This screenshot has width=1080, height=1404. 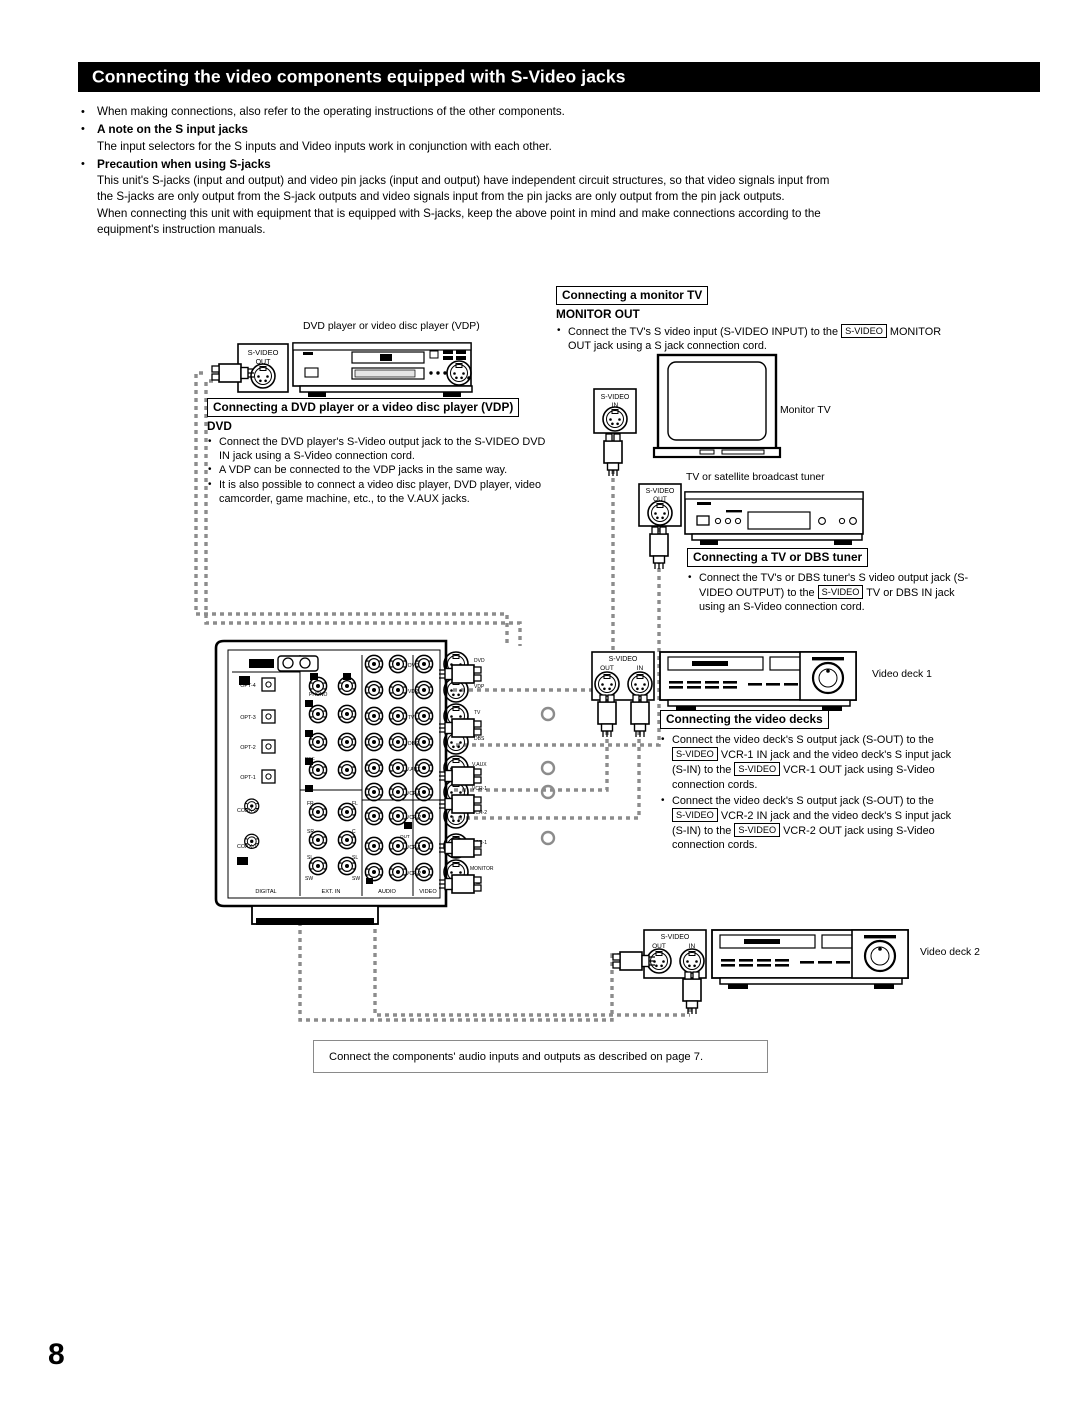 I want to click on monitor-bullet-part-b: MONITOR, so click(x=915, y=332).